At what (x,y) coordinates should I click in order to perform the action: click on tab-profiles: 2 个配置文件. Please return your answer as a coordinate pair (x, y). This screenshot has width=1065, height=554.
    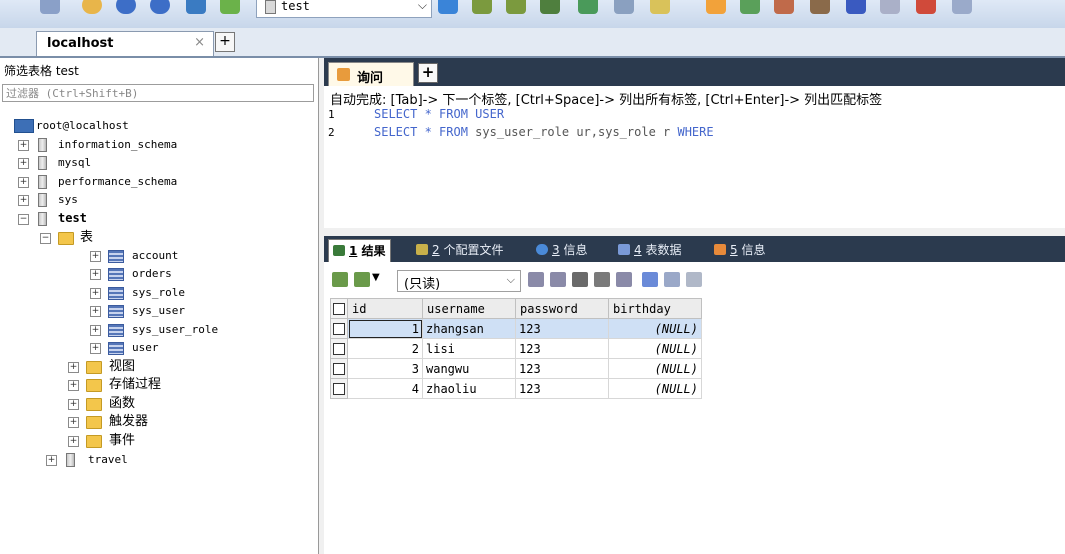
    Looking at the image, I should click on (459, 250).